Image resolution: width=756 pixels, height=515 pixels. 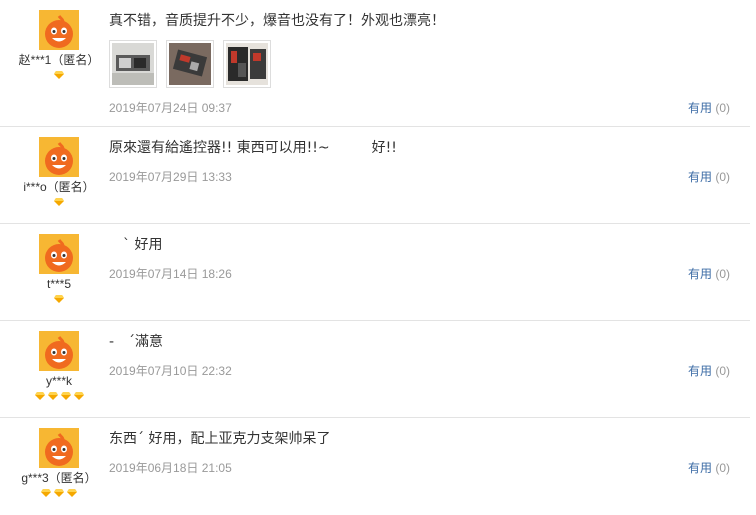 I want to click on reviewer-name: i***o（匿名）, so click(x=59, y=187).